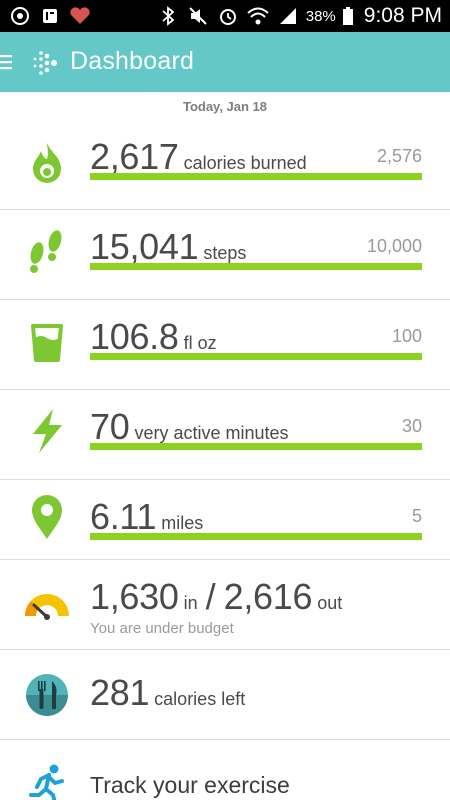 Image resolution: width=450 pixels, height=800 pixels. What do you see at coordinates (134, 156) in the screenshot?
I see `calories-value: 2,617` at bounding box center [134, 156].